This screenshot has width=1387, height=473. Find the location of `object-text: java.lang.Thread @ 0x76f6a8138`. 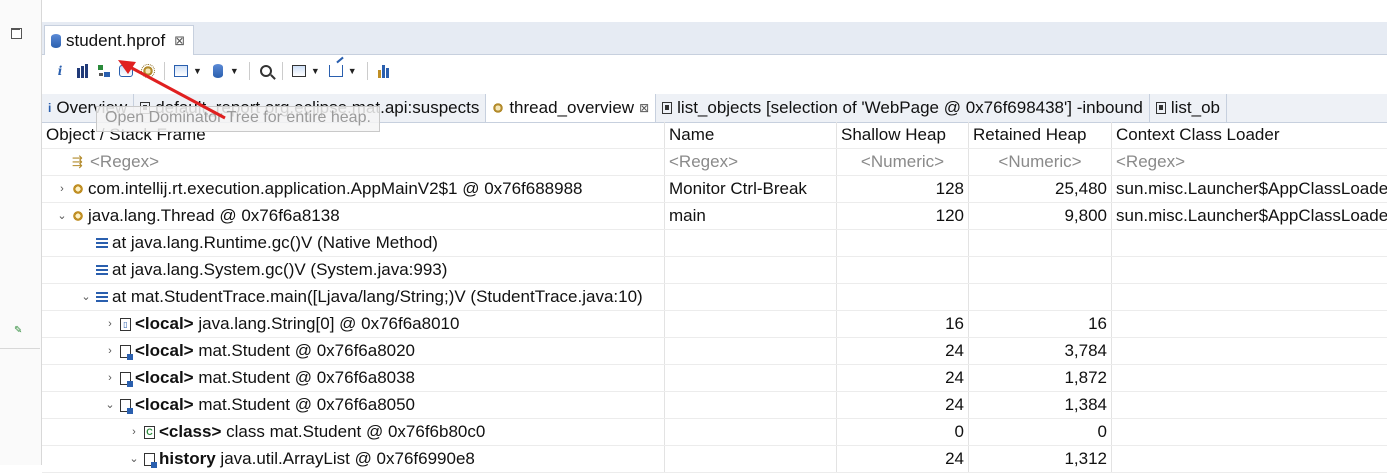

object-text: java.lang.Thread @ 0x76f6a8138 is located at coordinates (214, 215).